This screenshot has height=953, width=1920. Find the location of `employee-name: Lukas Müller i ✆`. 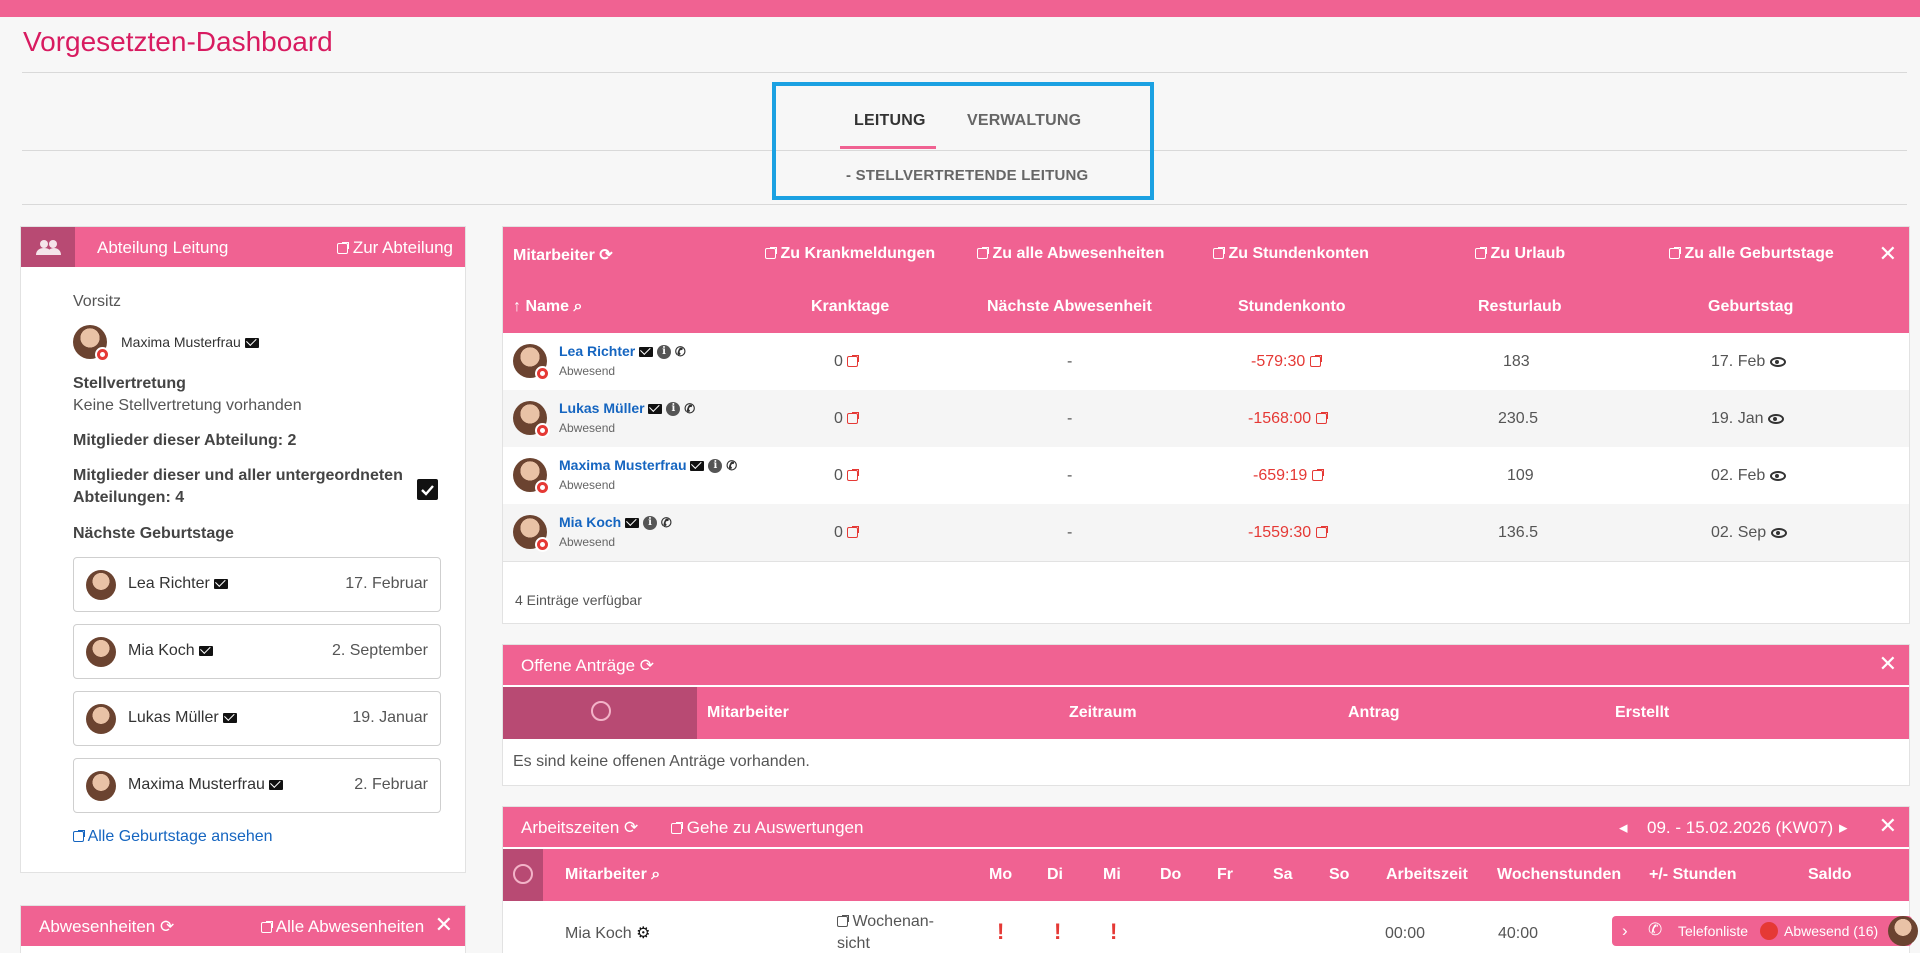

employee-name: Lukas Müller i ✆ is located at coordinates (627, 408).